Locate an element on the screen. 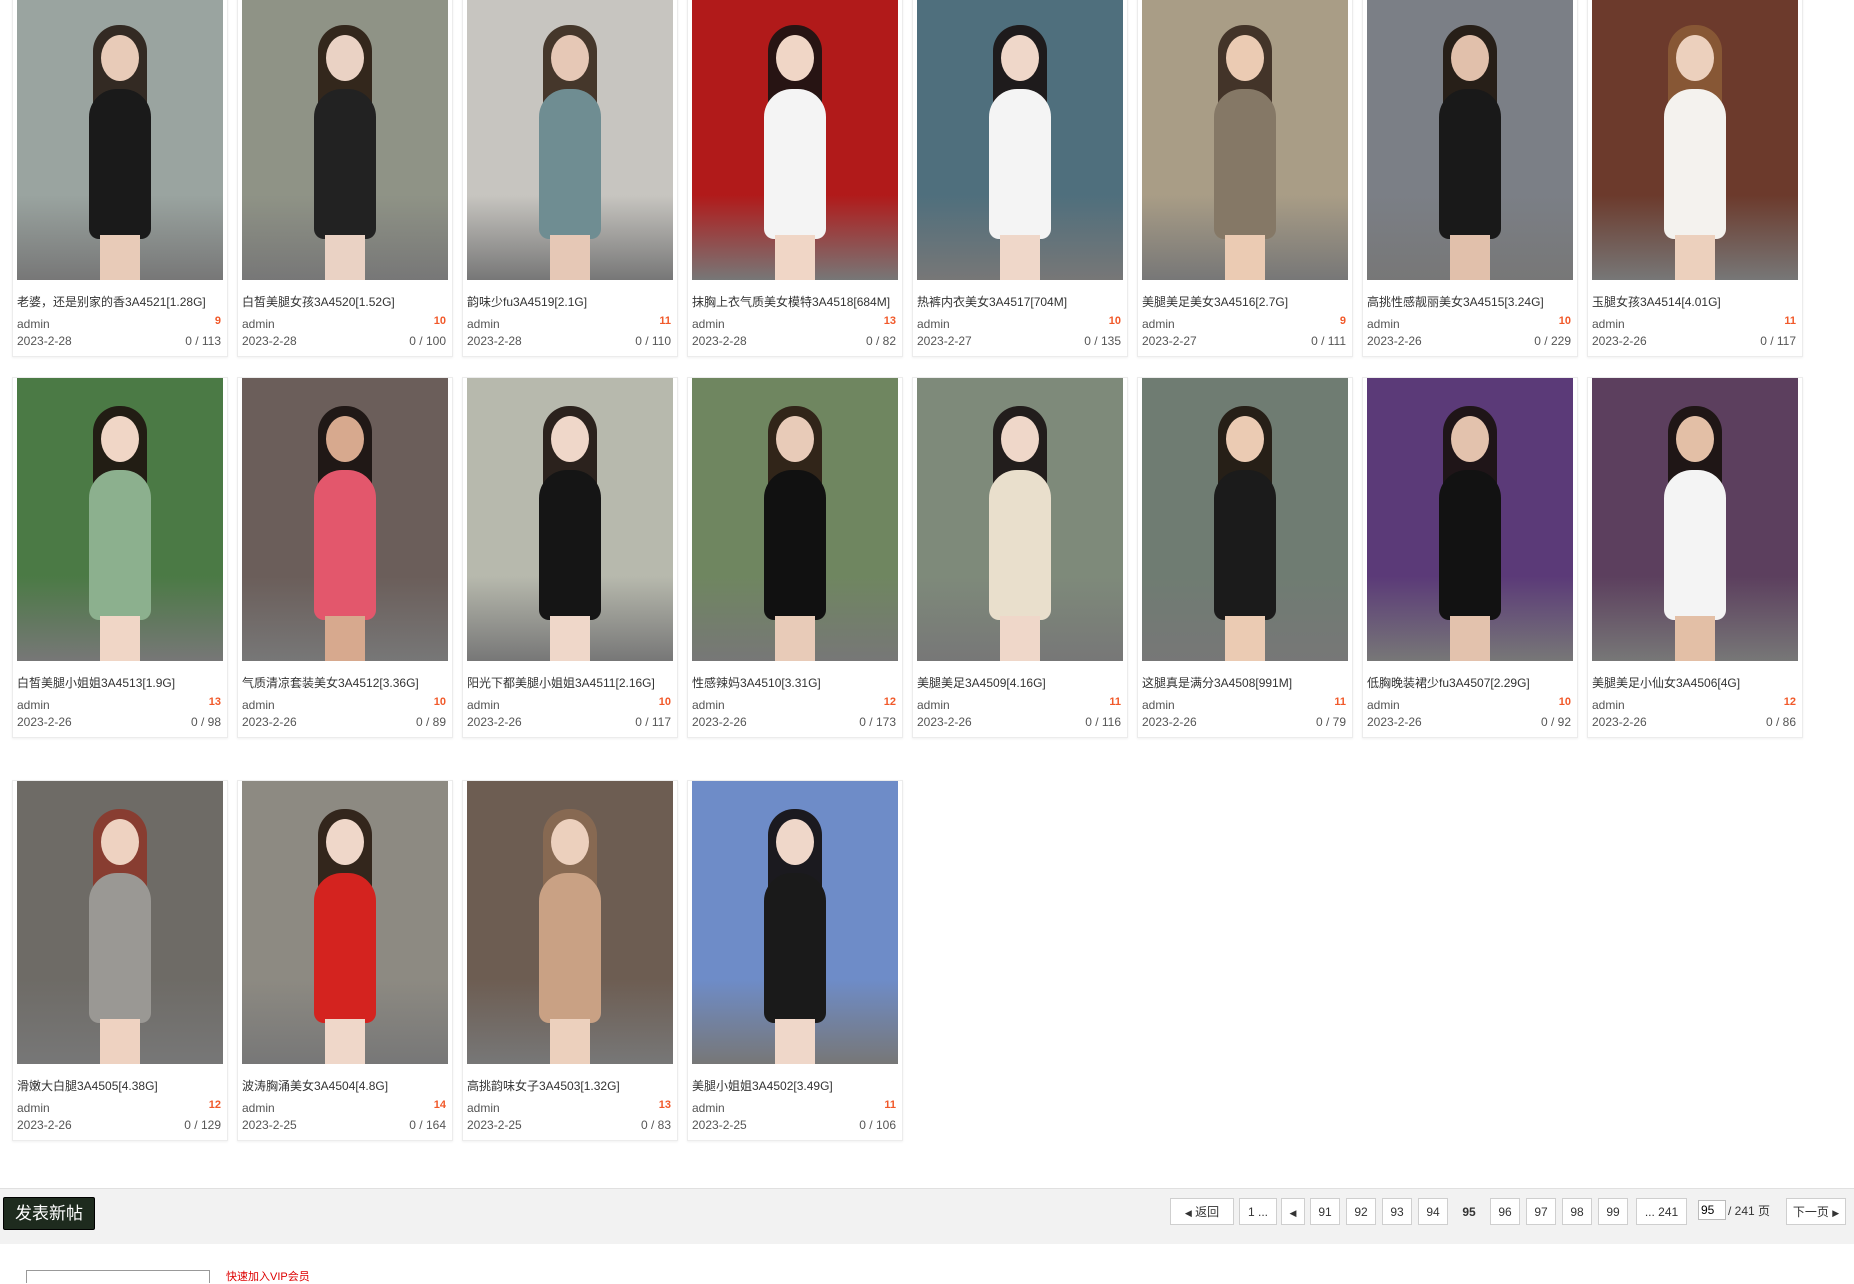 The width and height of the screenshot is (1854, 1284). thread-title: 老婆，还是别家的香3A4521[1.28G] is located at coordinates (120, 301).